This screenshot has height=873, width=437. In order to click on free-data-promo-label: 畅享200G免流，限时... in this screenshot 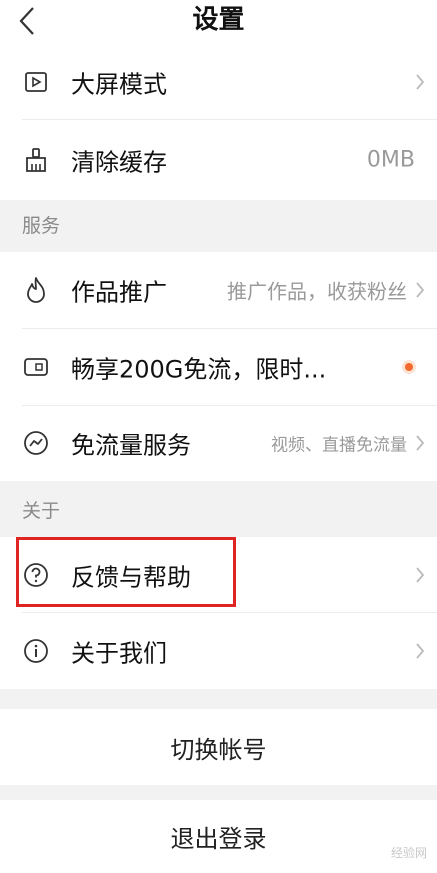, I will do `click(199, 369)`.